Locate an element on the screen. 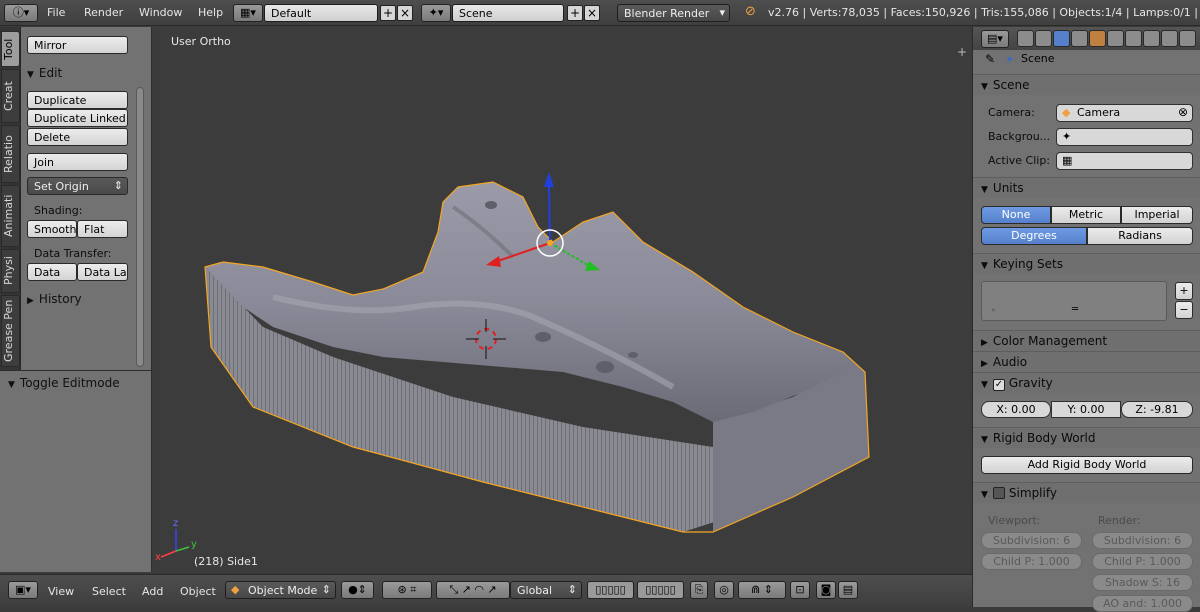 The width and height of the screenshot is (1200, 612). scene-context-icon is located at coordinates (1061, 38).